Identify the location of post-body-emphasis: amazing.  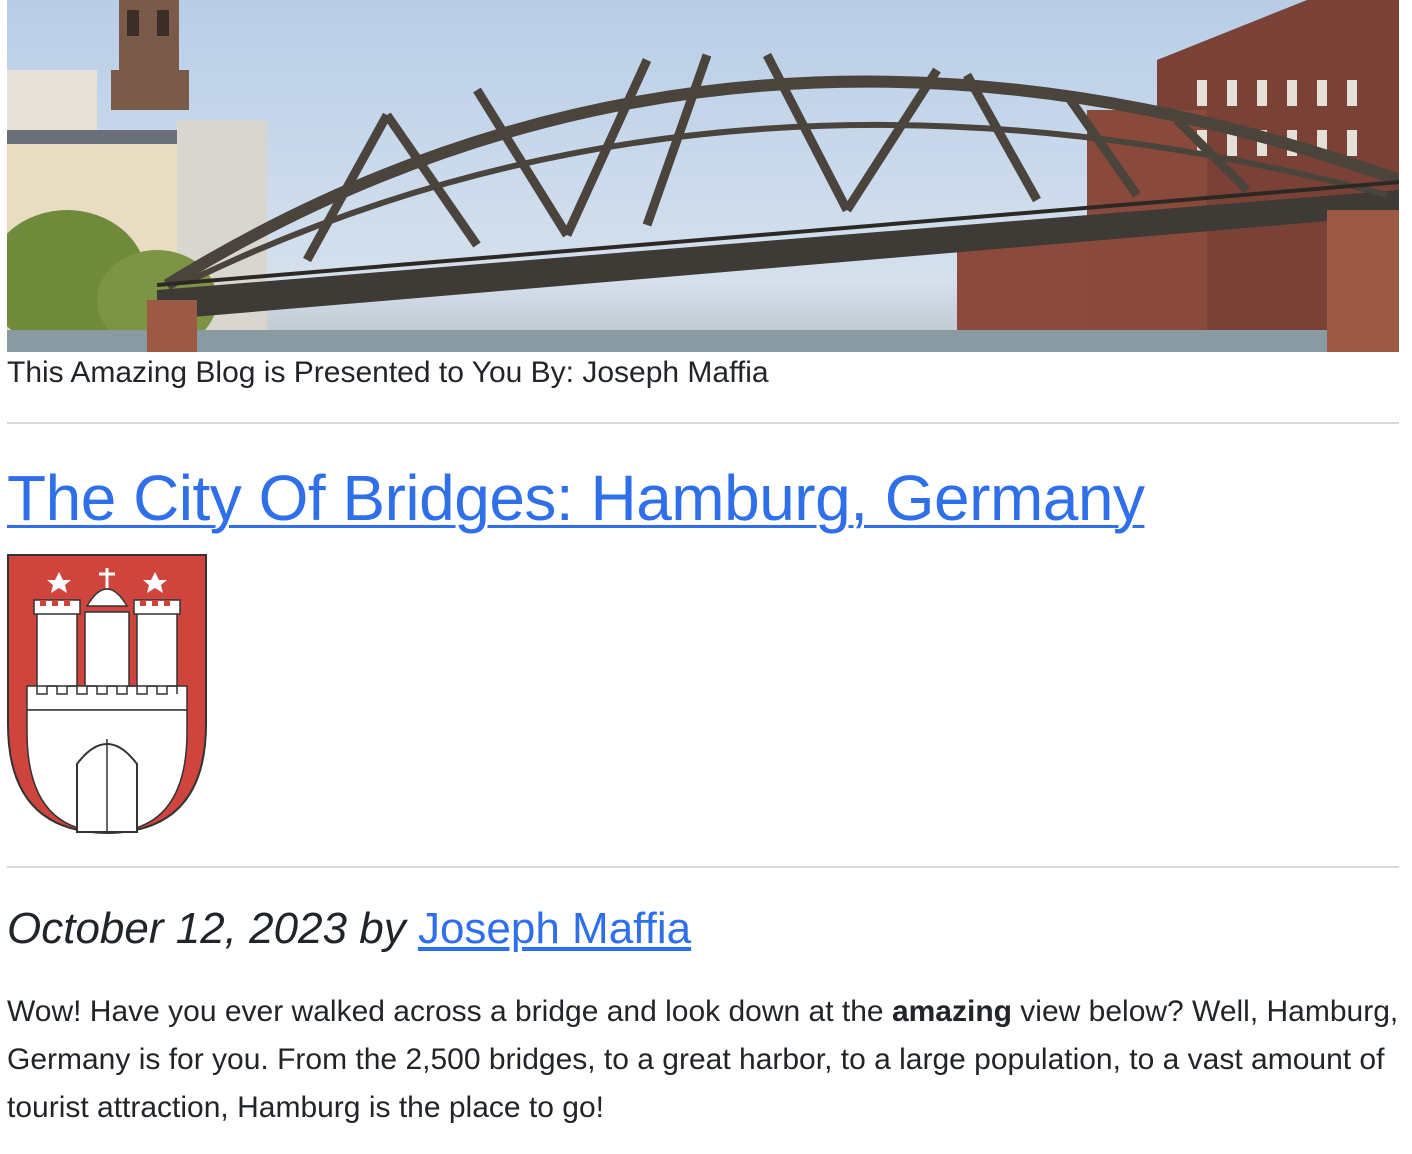
(951, 1011).